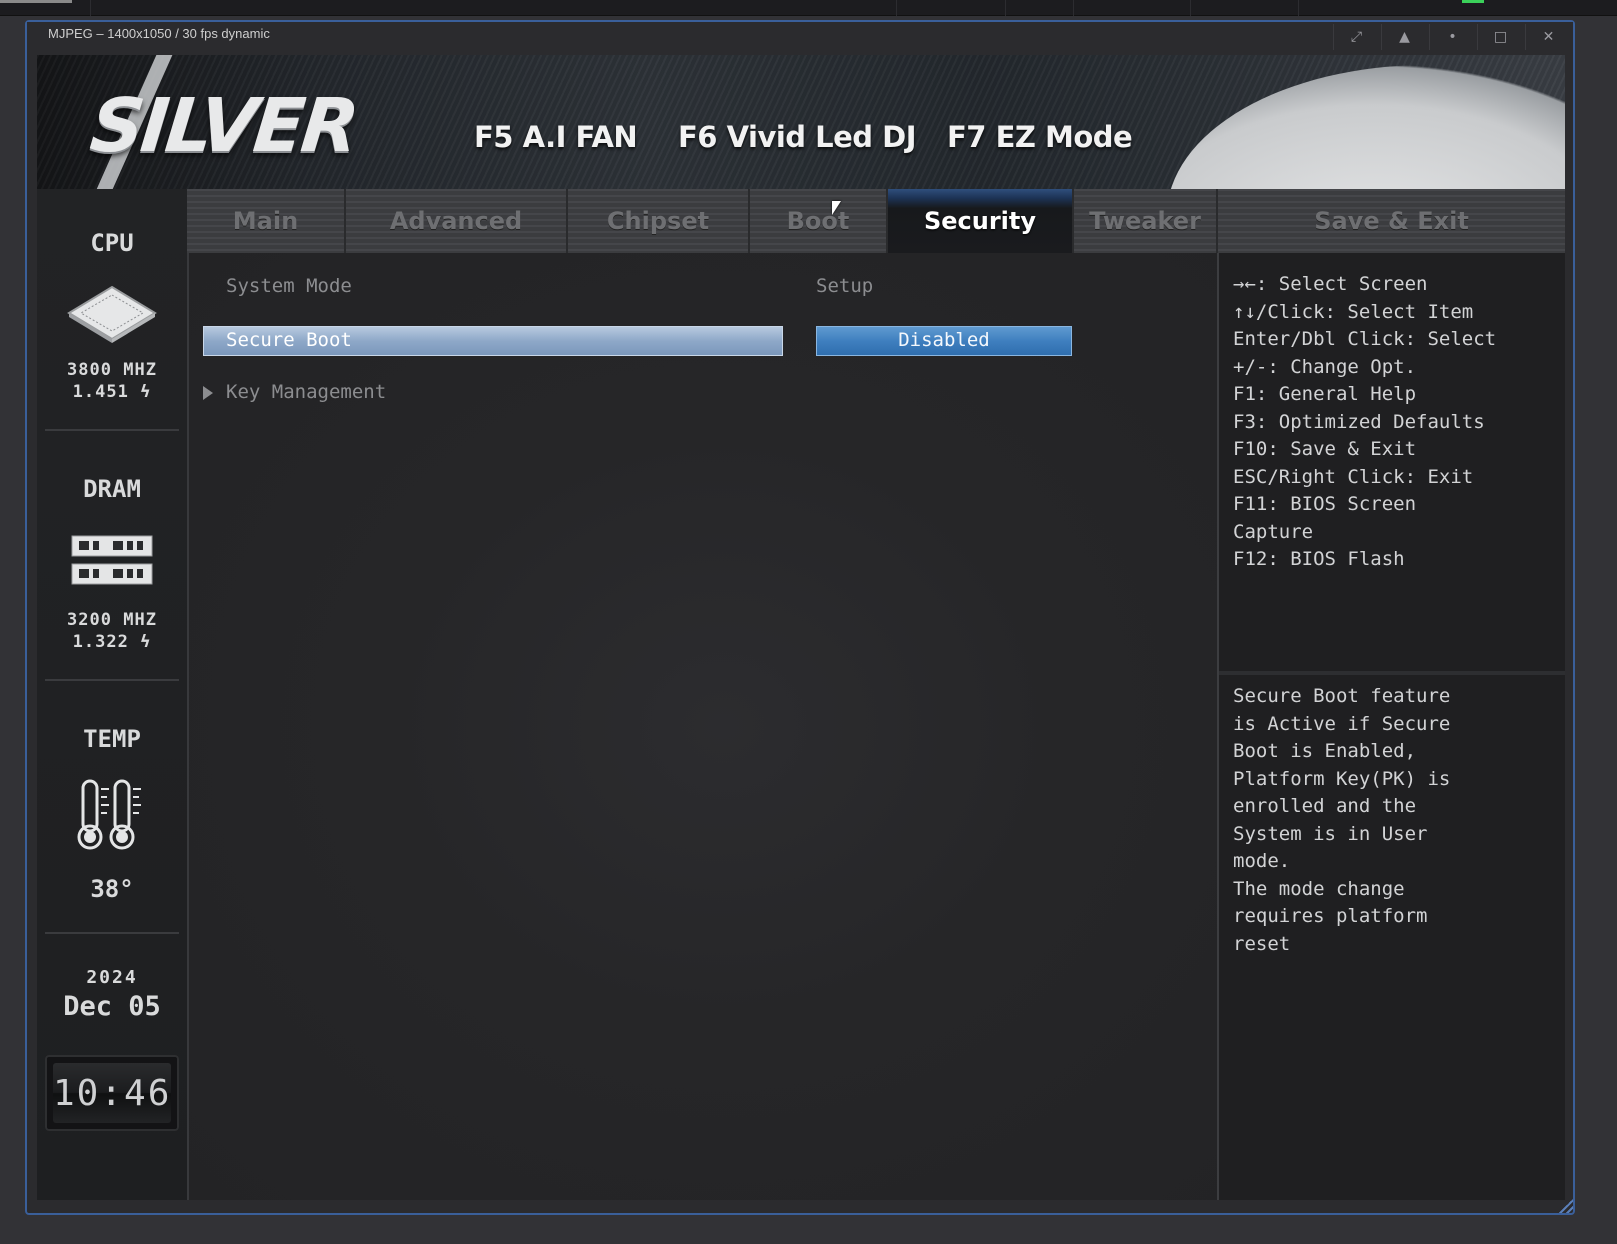 The width and height of the screenshot is (1617, 1244). What do you see at coordinates (112, 977) in the screenshot?
I see `date-year: 2024` at bounding box center [112, 977].